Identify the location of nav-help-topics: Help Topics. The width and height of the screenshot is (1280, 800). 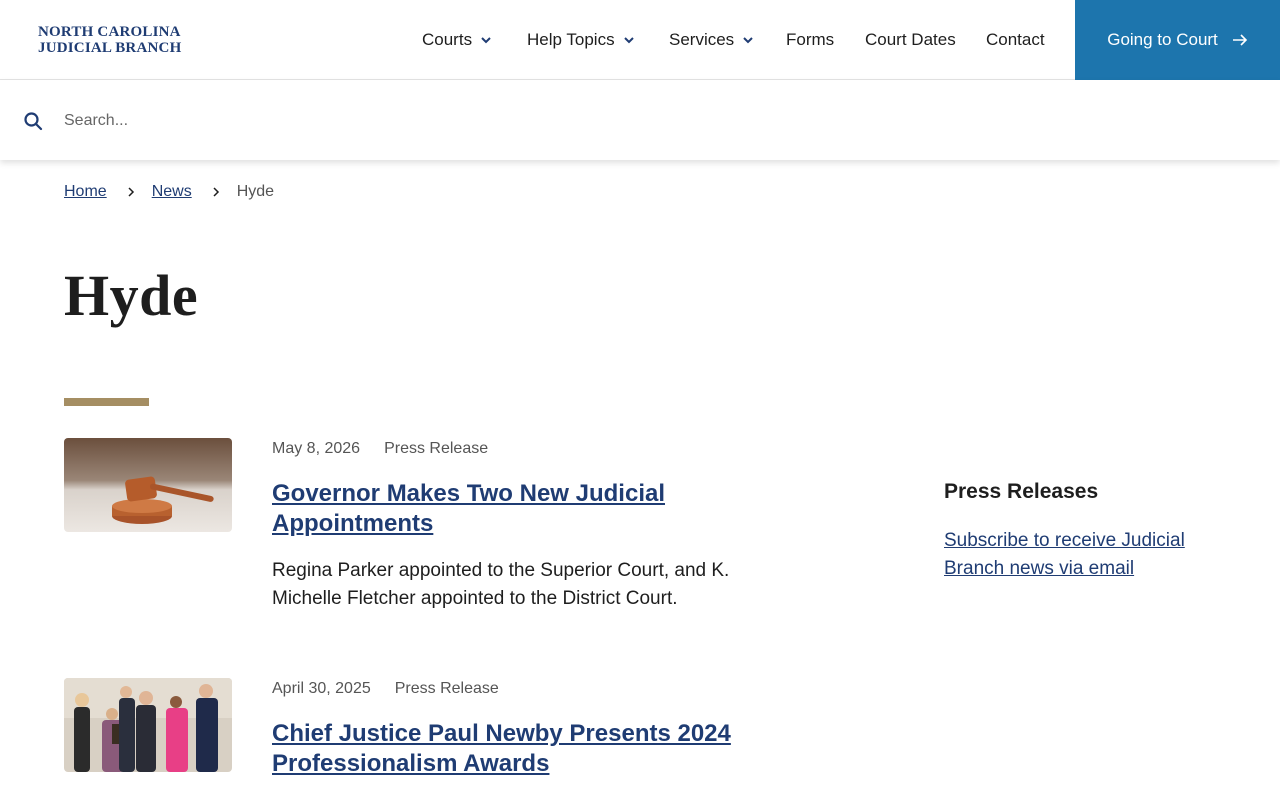
(581, 40).